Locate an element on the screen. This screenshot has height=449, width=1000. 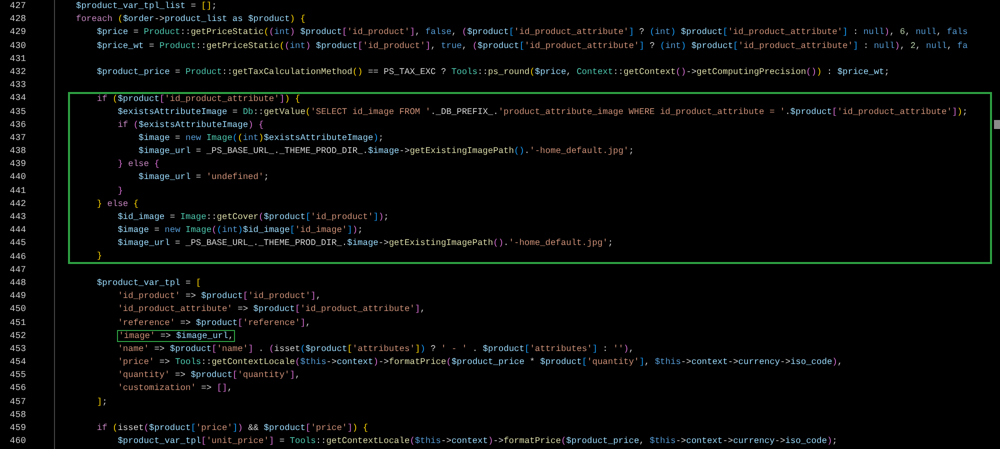
line-number: 433 is located at coordinates (18, 85).